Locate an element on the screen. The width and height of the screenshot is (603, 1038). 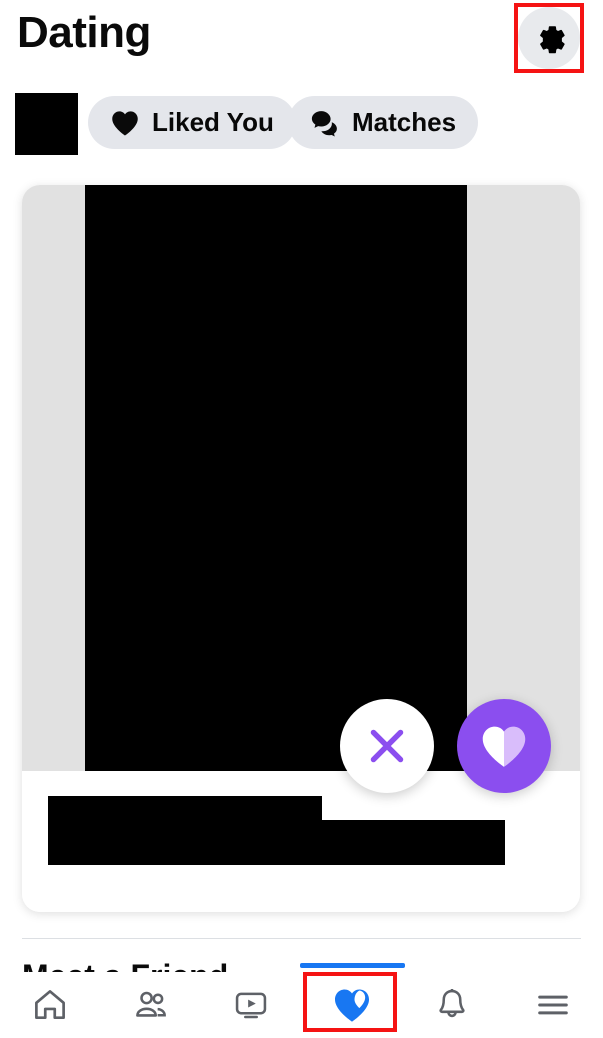
liked-you-pill: Liked You is located at coordinates (192, 122).